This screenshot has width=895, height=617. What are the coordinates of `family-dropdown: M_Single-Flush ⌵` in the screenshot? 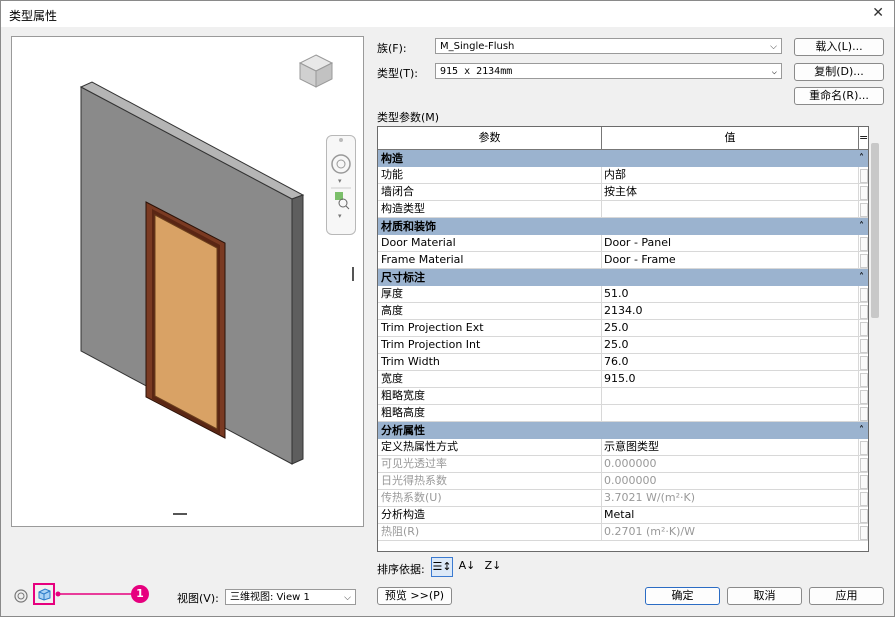 It's located at (608, 46).